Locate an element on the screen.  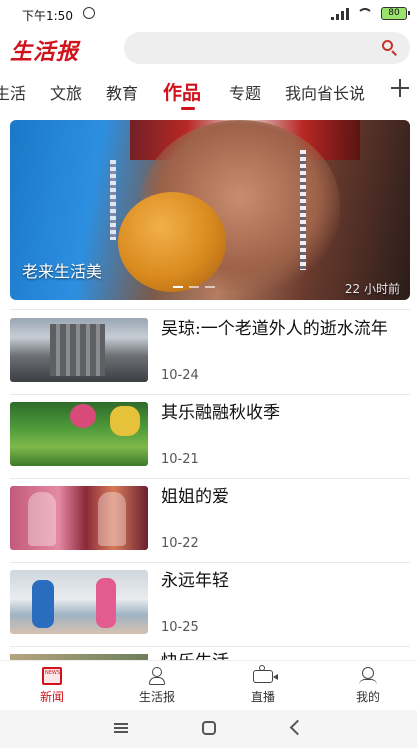
signal-icon is located at coordinates (340, 13).